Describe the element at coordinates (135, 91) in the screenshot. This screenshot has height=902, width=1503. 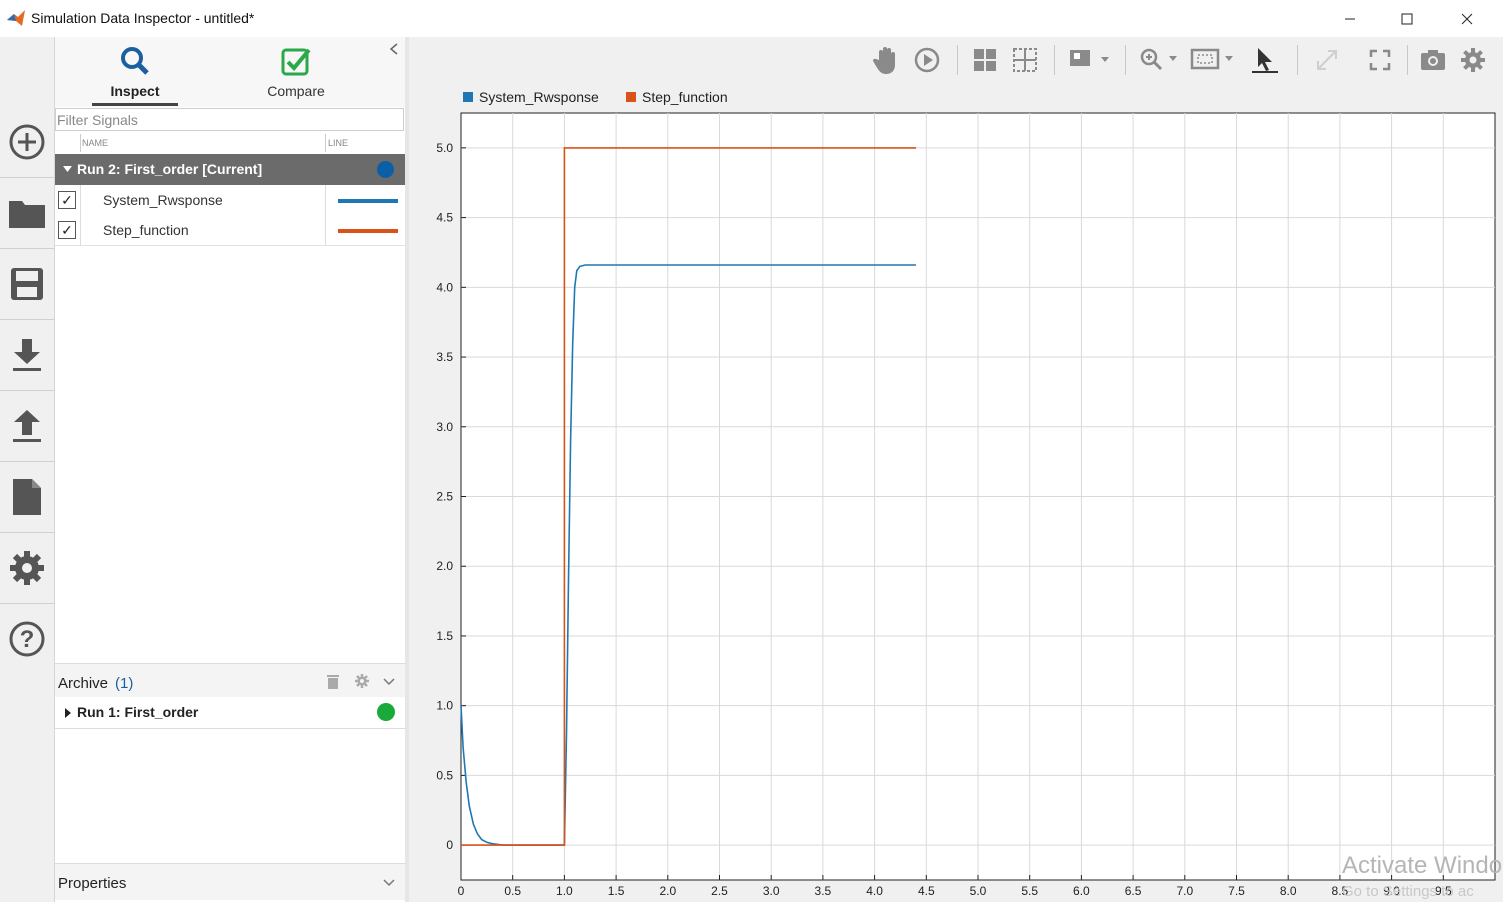
I see `tab-inspect-label: Inspect` at that location.